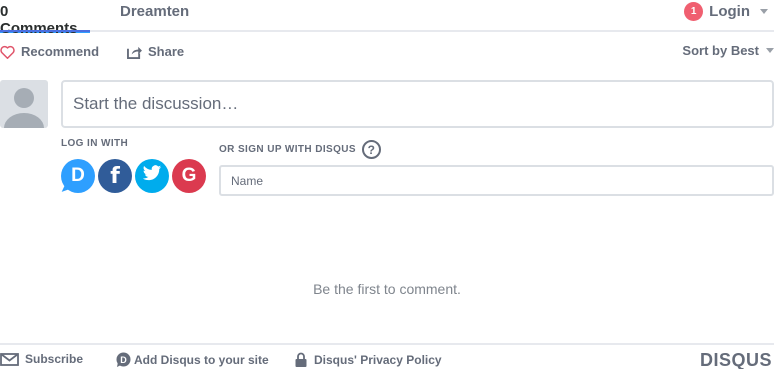 The height and width of the screenshot is (369, 774). I want to click on twitter-login-button, so click(152, 176).